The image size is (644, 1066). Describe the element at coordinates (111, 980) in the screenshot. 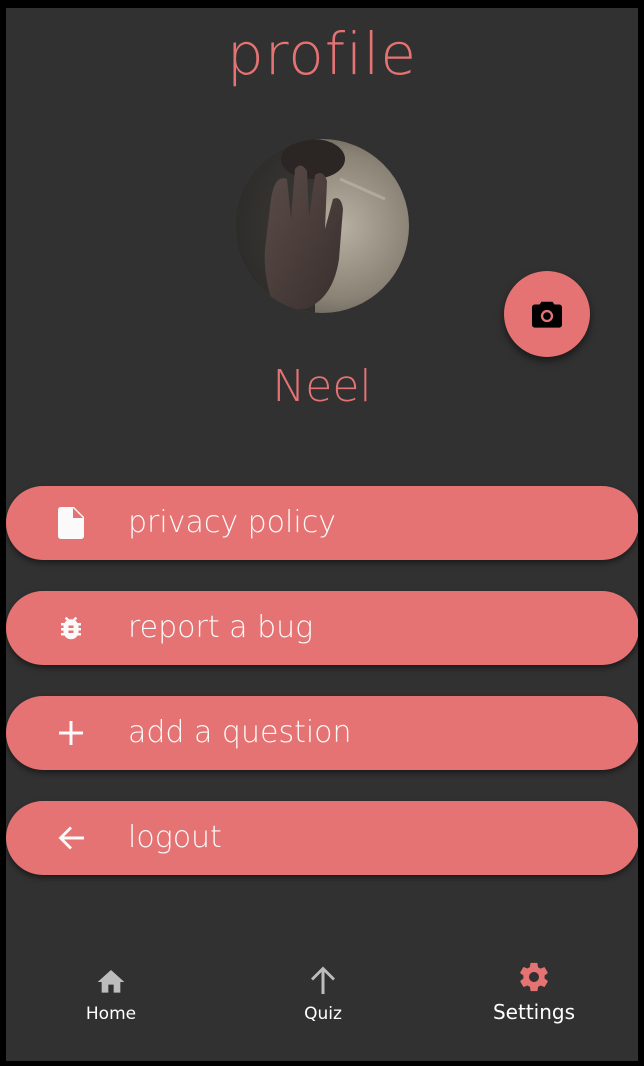

I see `home-icon` at that location.